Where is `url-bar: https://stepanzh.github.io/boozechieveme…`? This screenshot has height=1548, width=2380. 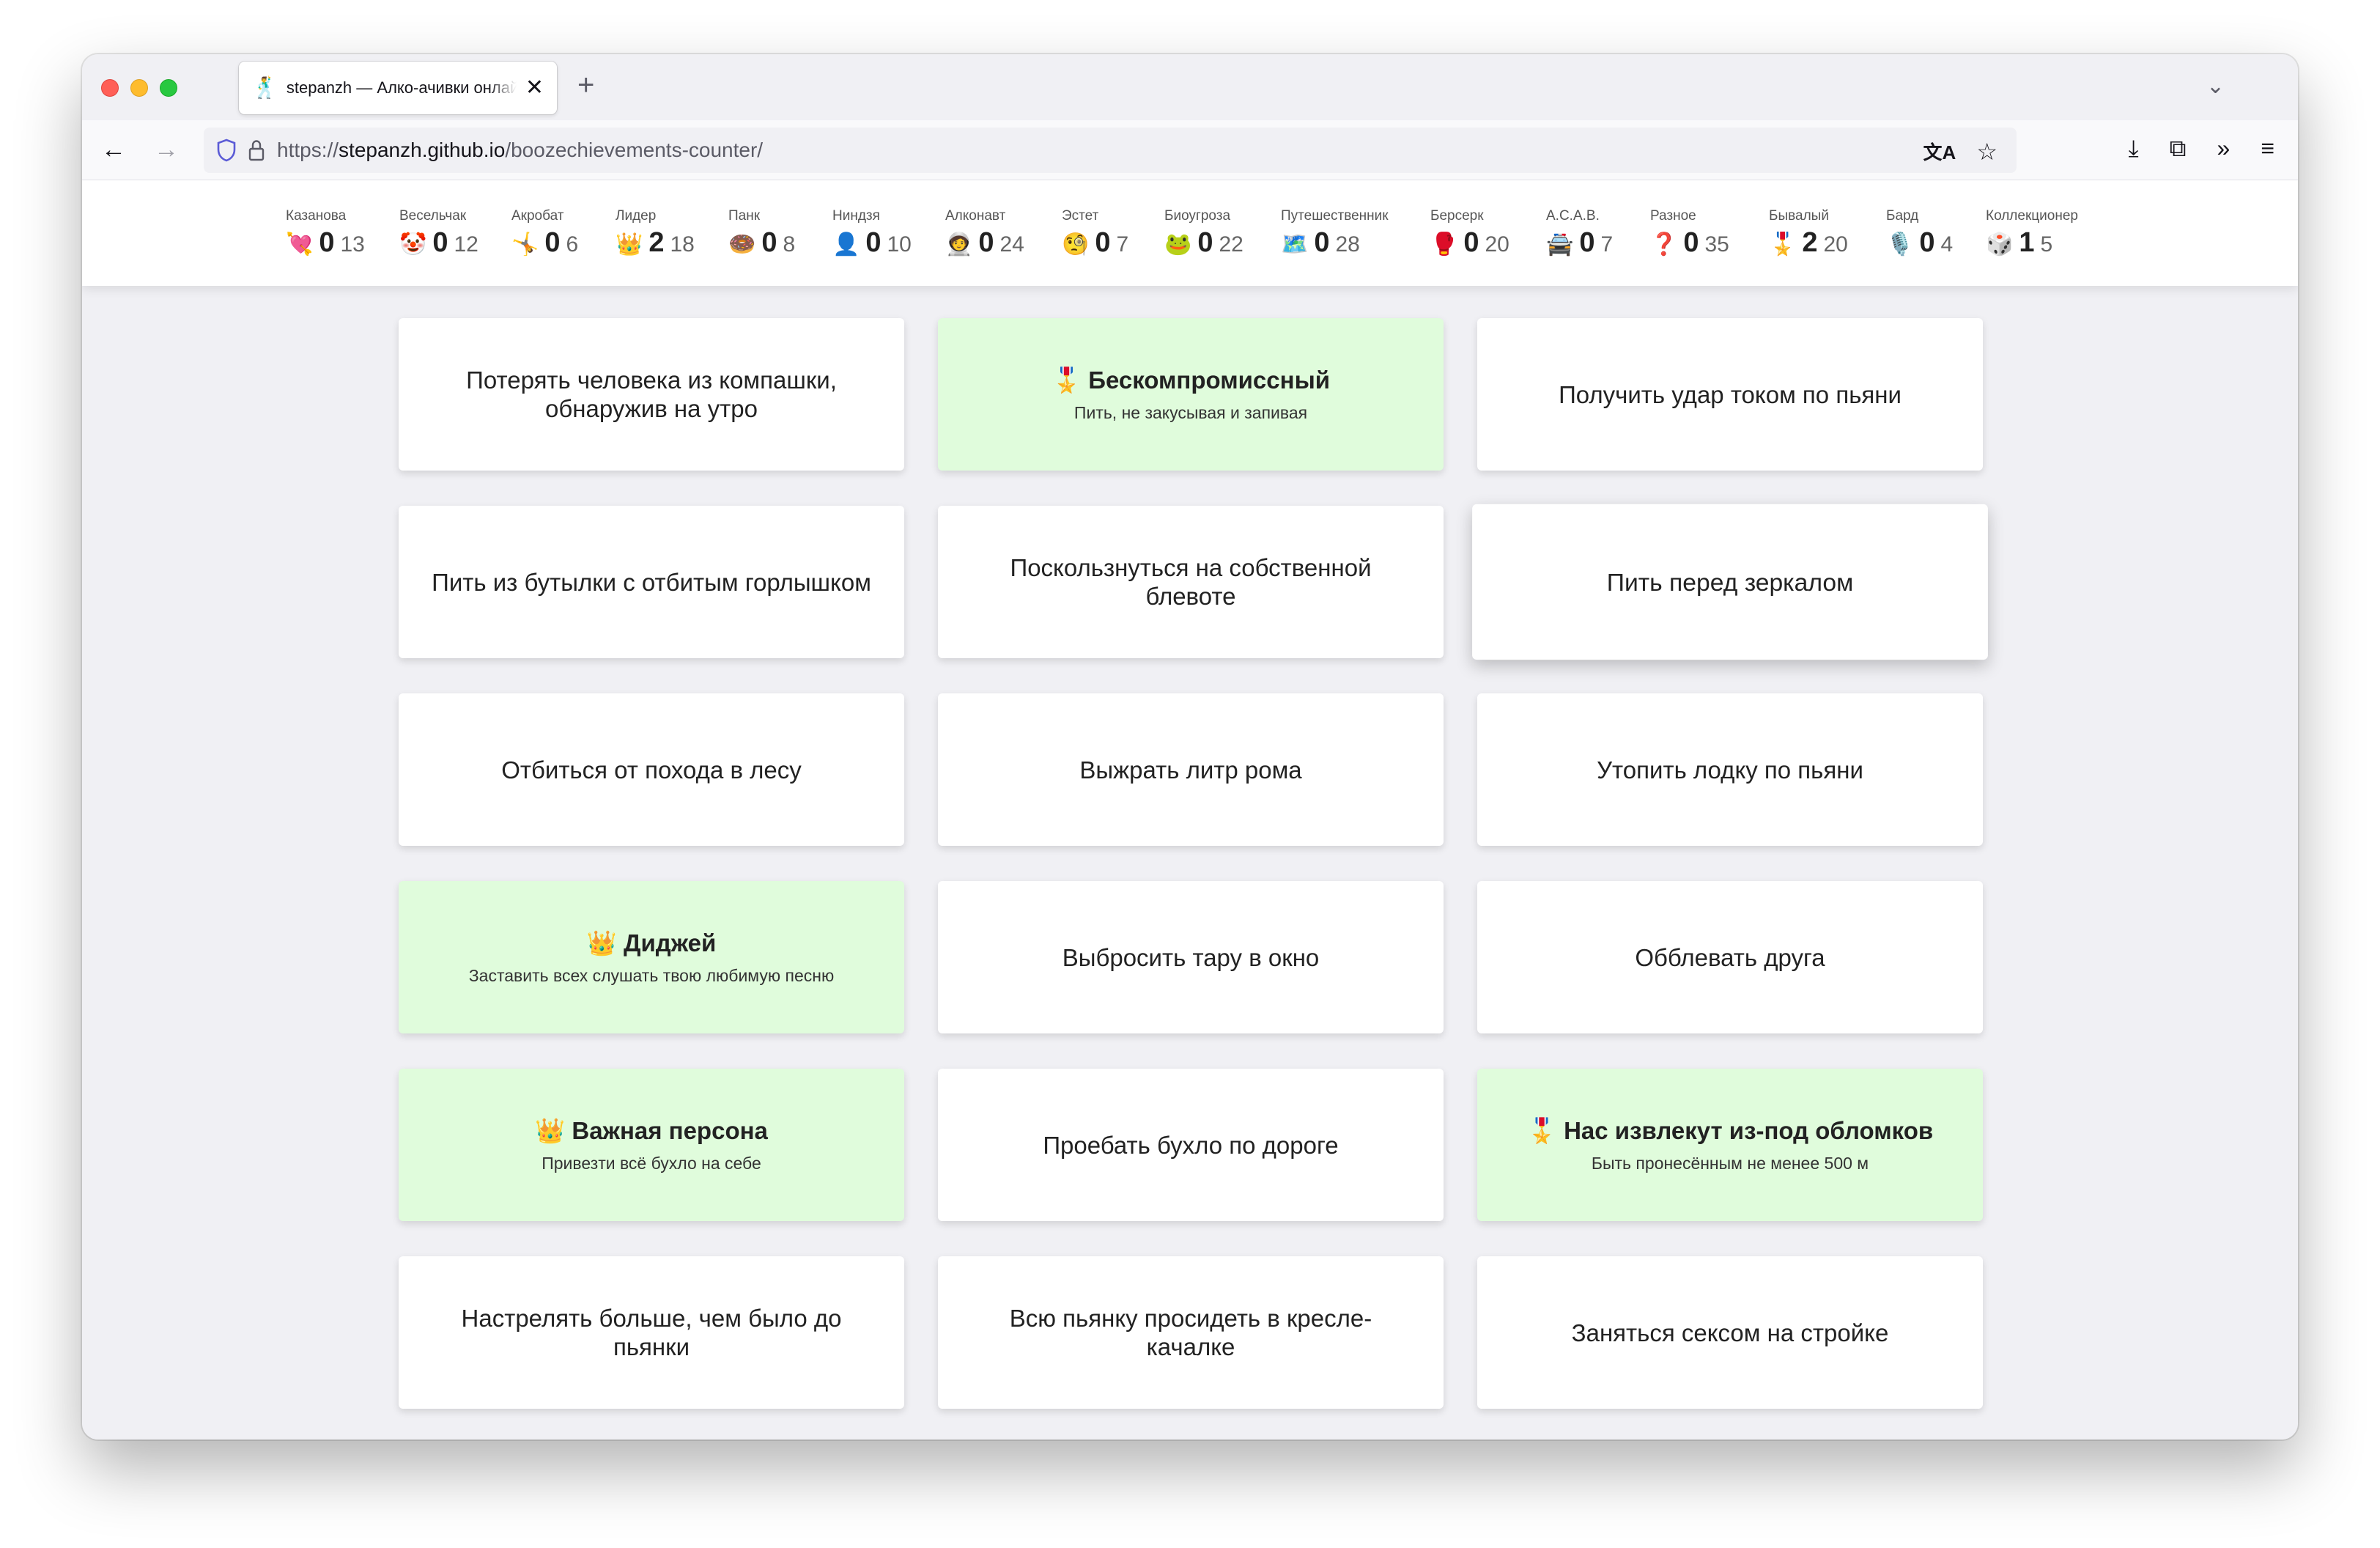 url-bar: https://stepanzh.github.io/boozechieveme… is located at coordinates (1110, 150).